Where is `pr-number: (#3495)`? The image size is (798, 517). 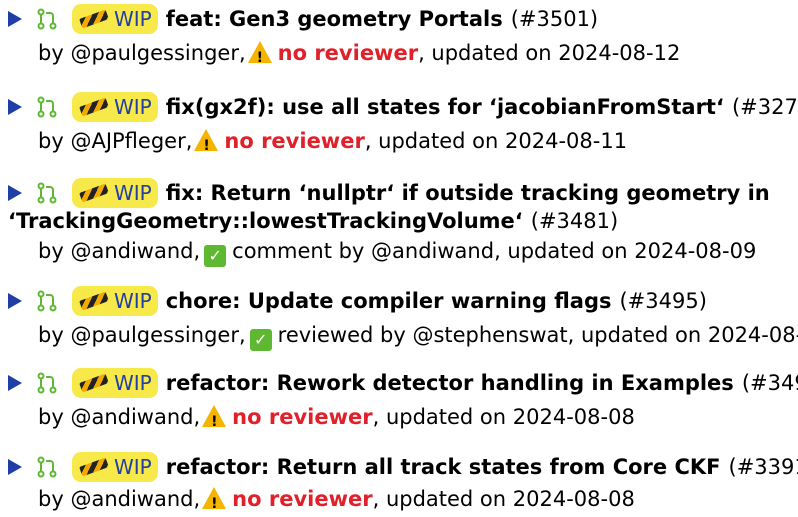 pr-number: (#3495) is located at coordinates (662, 301).